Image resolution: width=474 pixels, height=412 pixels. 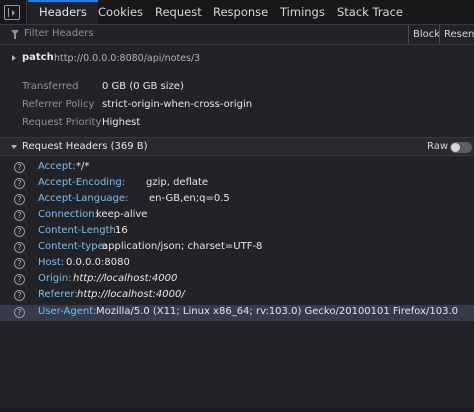 I want to click on sidebar-toggle-icon, so click(x=12, y=12).